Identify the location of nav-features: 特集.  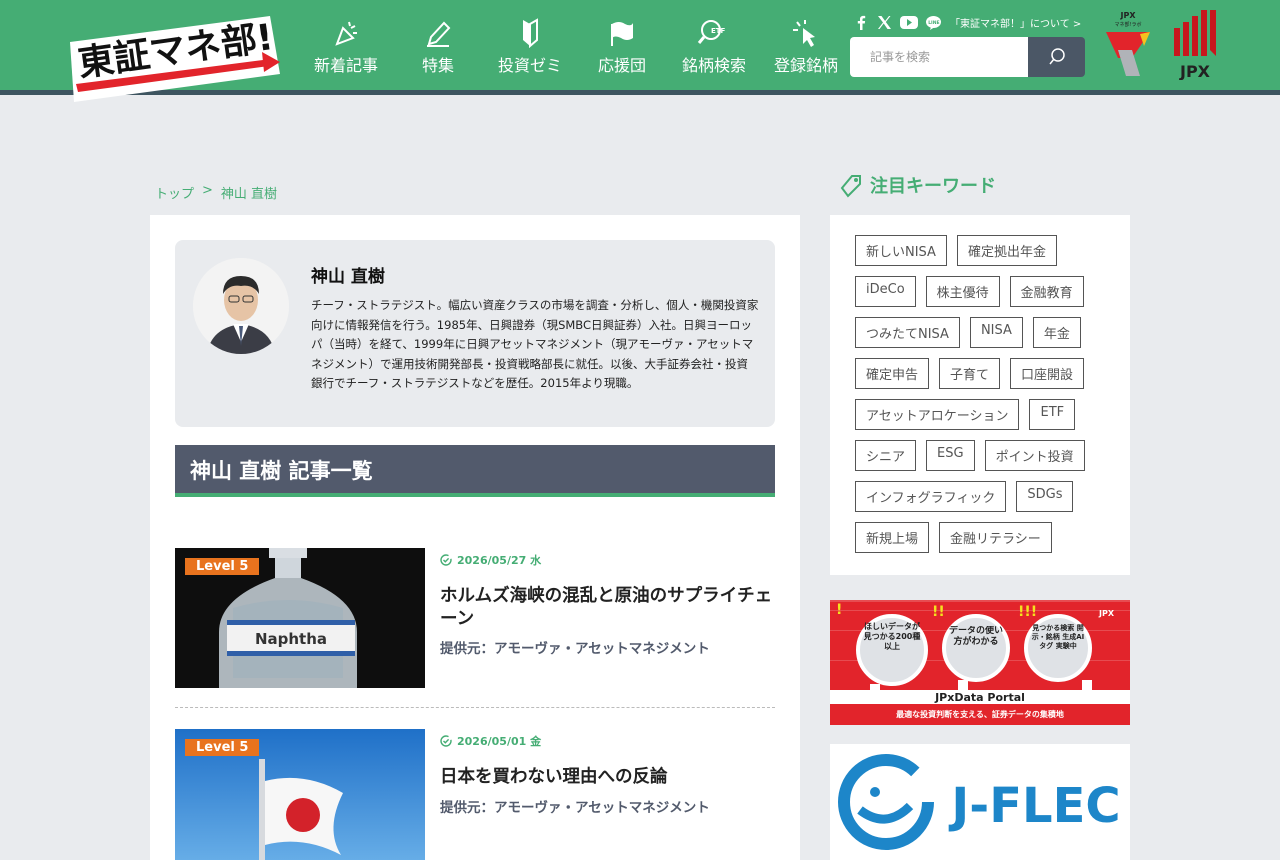
(438, 47).